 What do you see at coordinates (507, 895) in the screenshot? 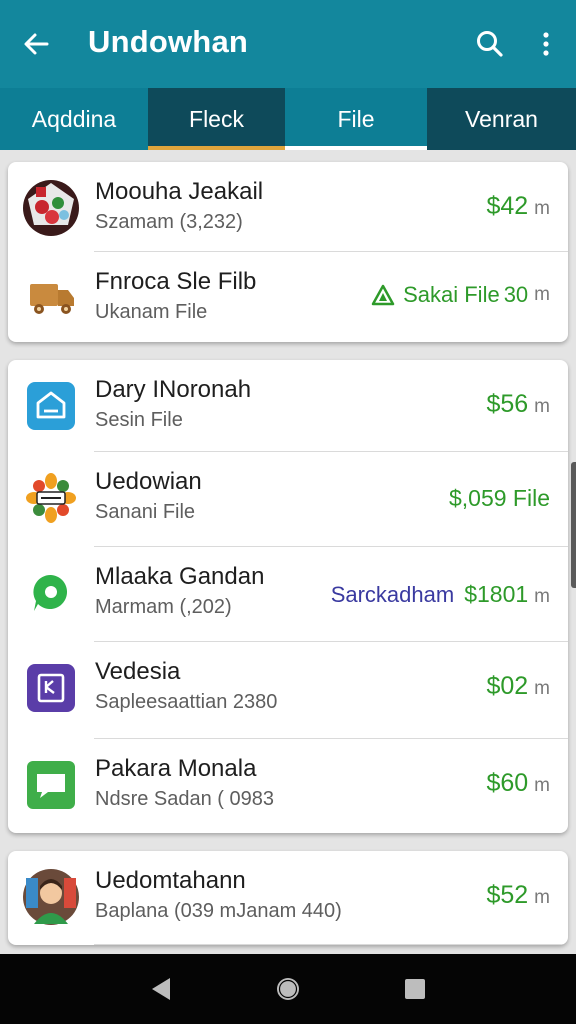
I see `item-price: $52` at bounding box center [507, 895].